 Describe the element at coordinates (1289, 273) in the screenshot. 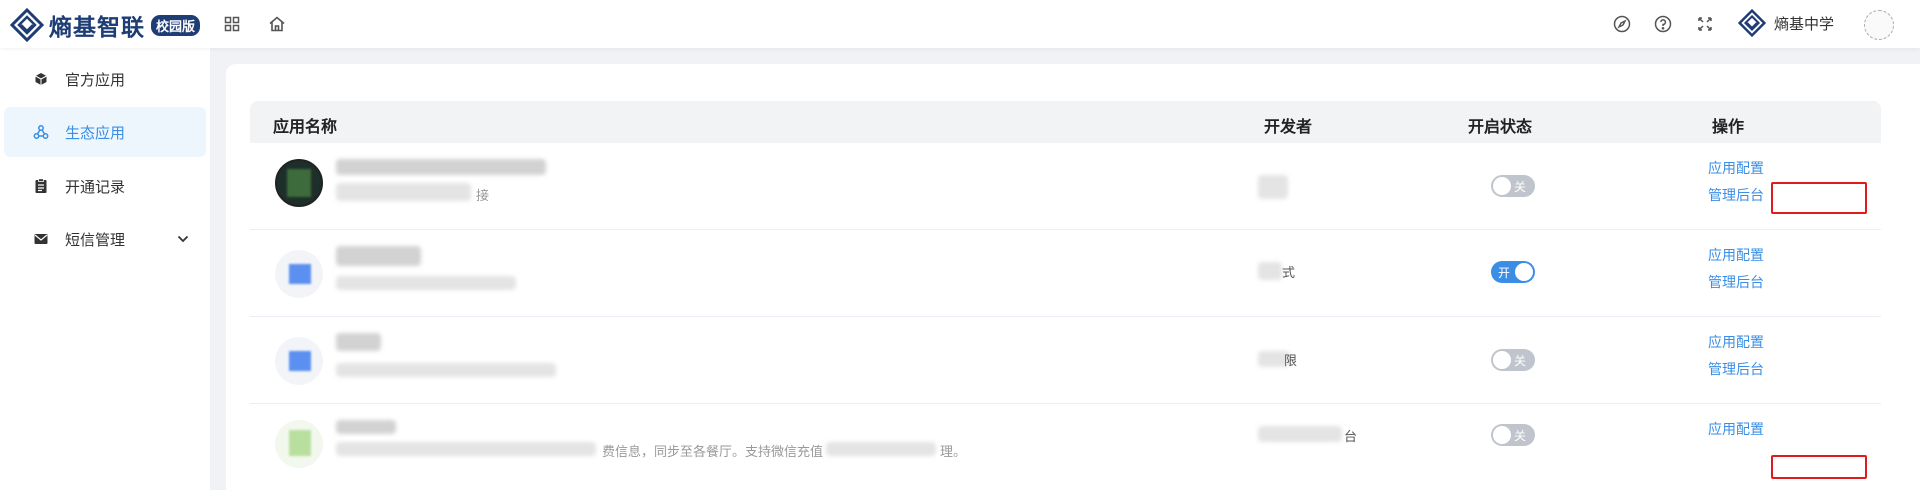

I see `developer-fragment: 式` at that location.